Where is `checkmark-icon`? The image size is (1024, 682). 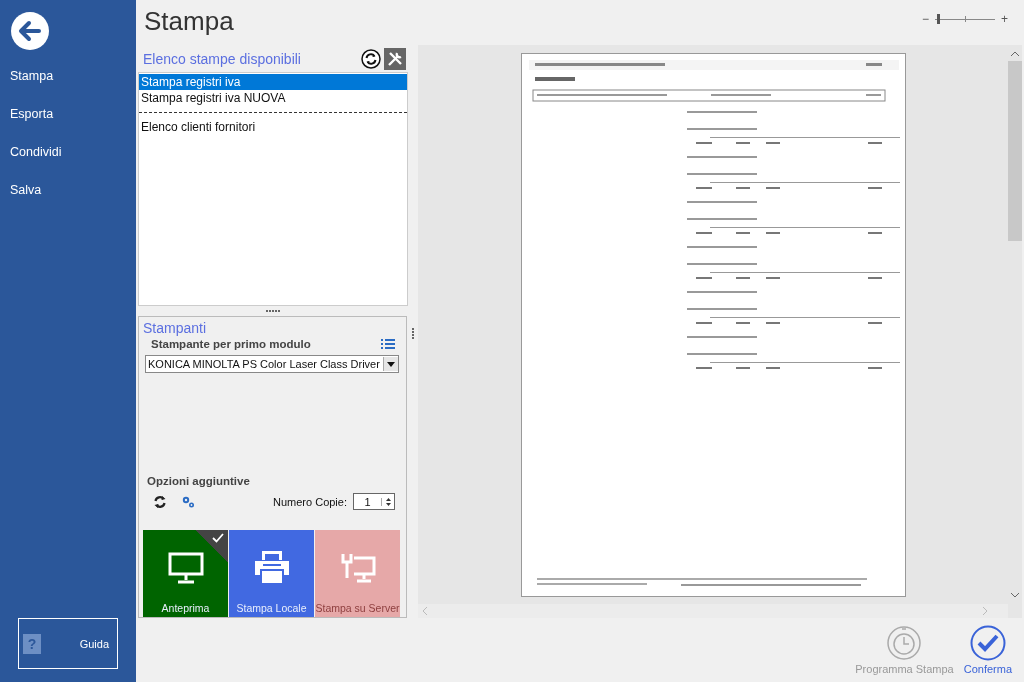
checkmark-icon is located at coordinates (987, 643).